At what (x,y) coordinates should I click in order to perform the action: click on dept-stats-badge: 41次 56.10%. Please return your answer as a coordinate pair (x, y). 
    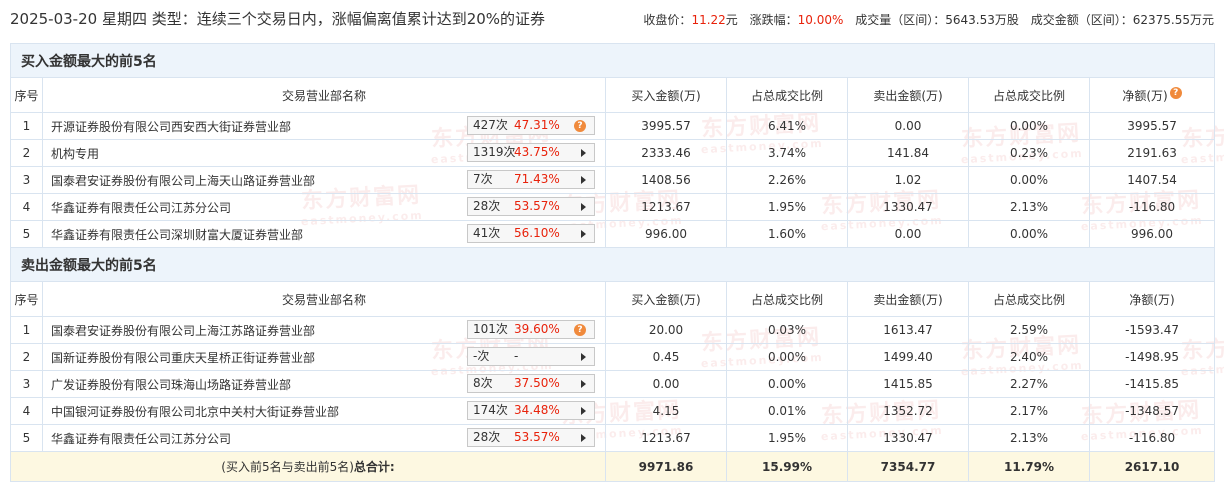
    Looking at the image, I should click on (531, 233).